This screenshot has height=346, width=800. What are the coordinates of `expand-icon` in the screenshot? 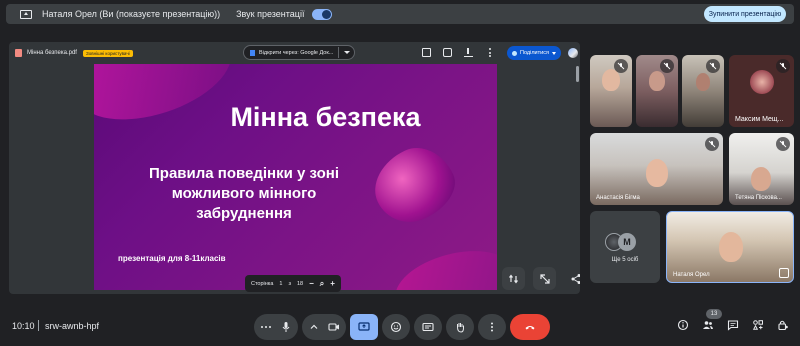 It's located at (544, 278).